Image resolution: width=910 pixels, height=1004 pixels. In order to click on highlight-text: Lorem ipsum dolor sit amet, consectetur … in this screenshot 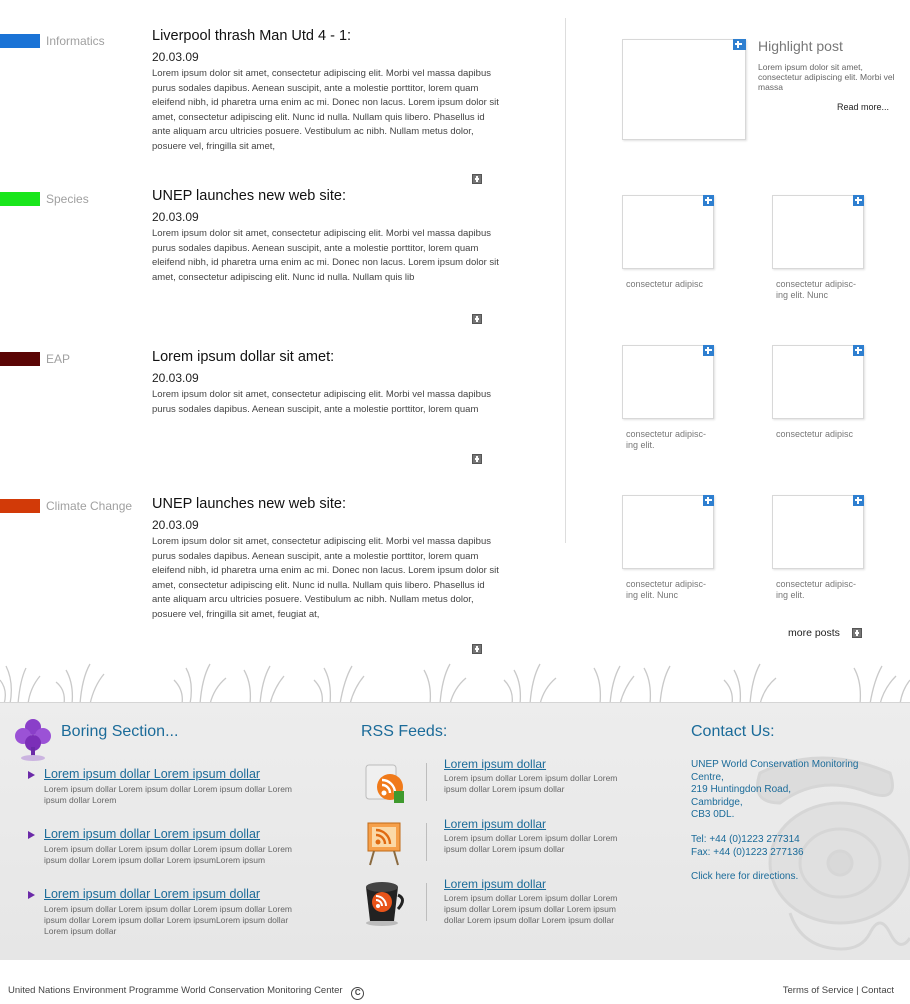, I will do `click(826, 77)`.